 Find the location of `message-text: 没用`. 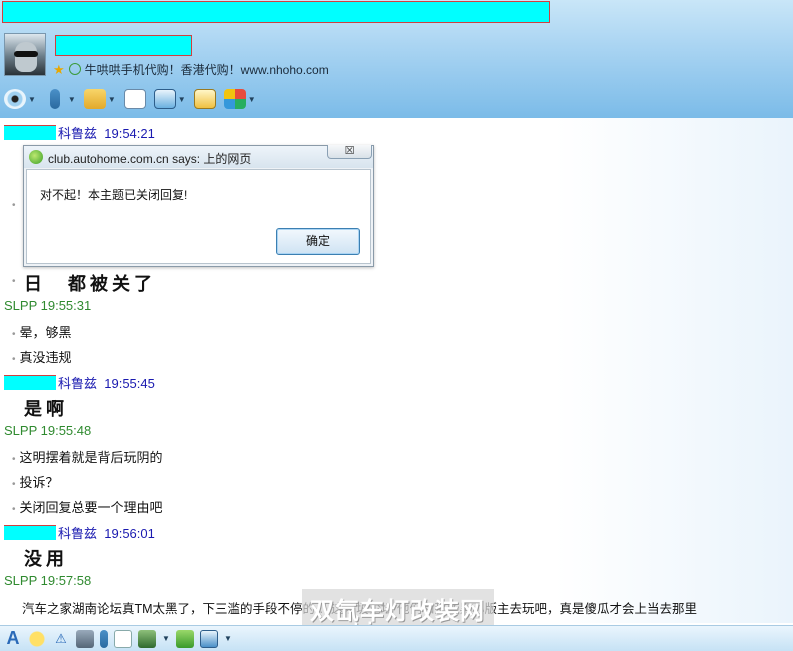

message-text: 没用 is located at coordinates (46, 559).